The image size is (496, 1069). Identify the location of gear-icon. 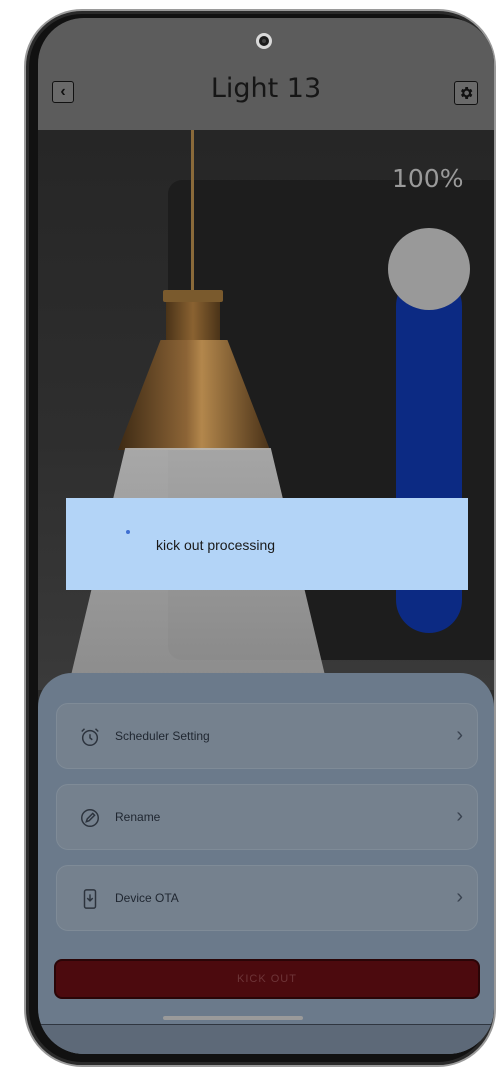
(467, 93).